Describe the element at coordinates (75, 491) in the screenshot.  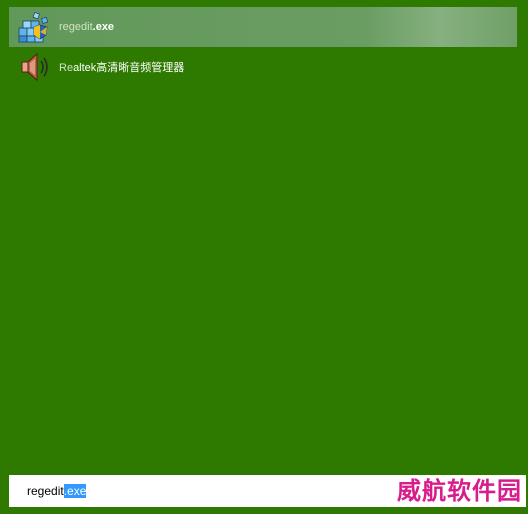
I see `search-autocomplete-selection: .exe` at that location.